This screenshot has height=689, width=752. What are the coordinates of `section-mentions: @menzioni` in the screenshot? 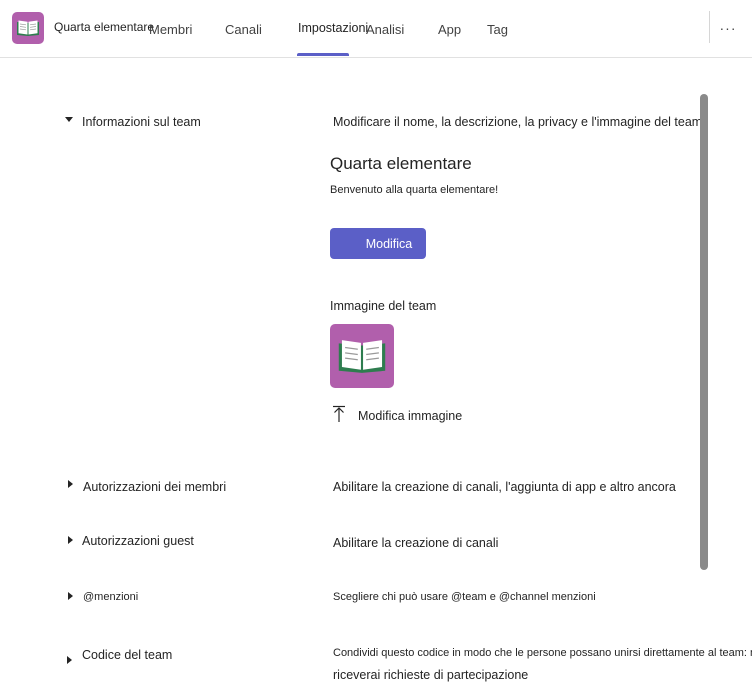 It's located at (110, 597).